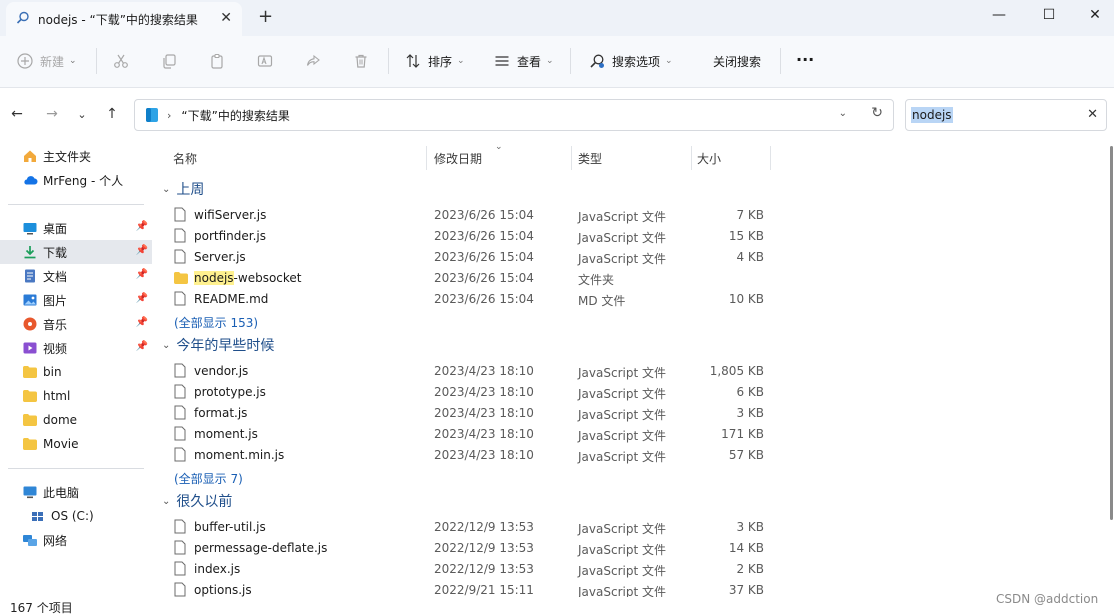 The height and width of the screenshot is (615, 1114). What do you see at coordinates (76, 540) in the screenshot?
I see `sidebar-item-network: 网络` at bounding box center [76, 540].